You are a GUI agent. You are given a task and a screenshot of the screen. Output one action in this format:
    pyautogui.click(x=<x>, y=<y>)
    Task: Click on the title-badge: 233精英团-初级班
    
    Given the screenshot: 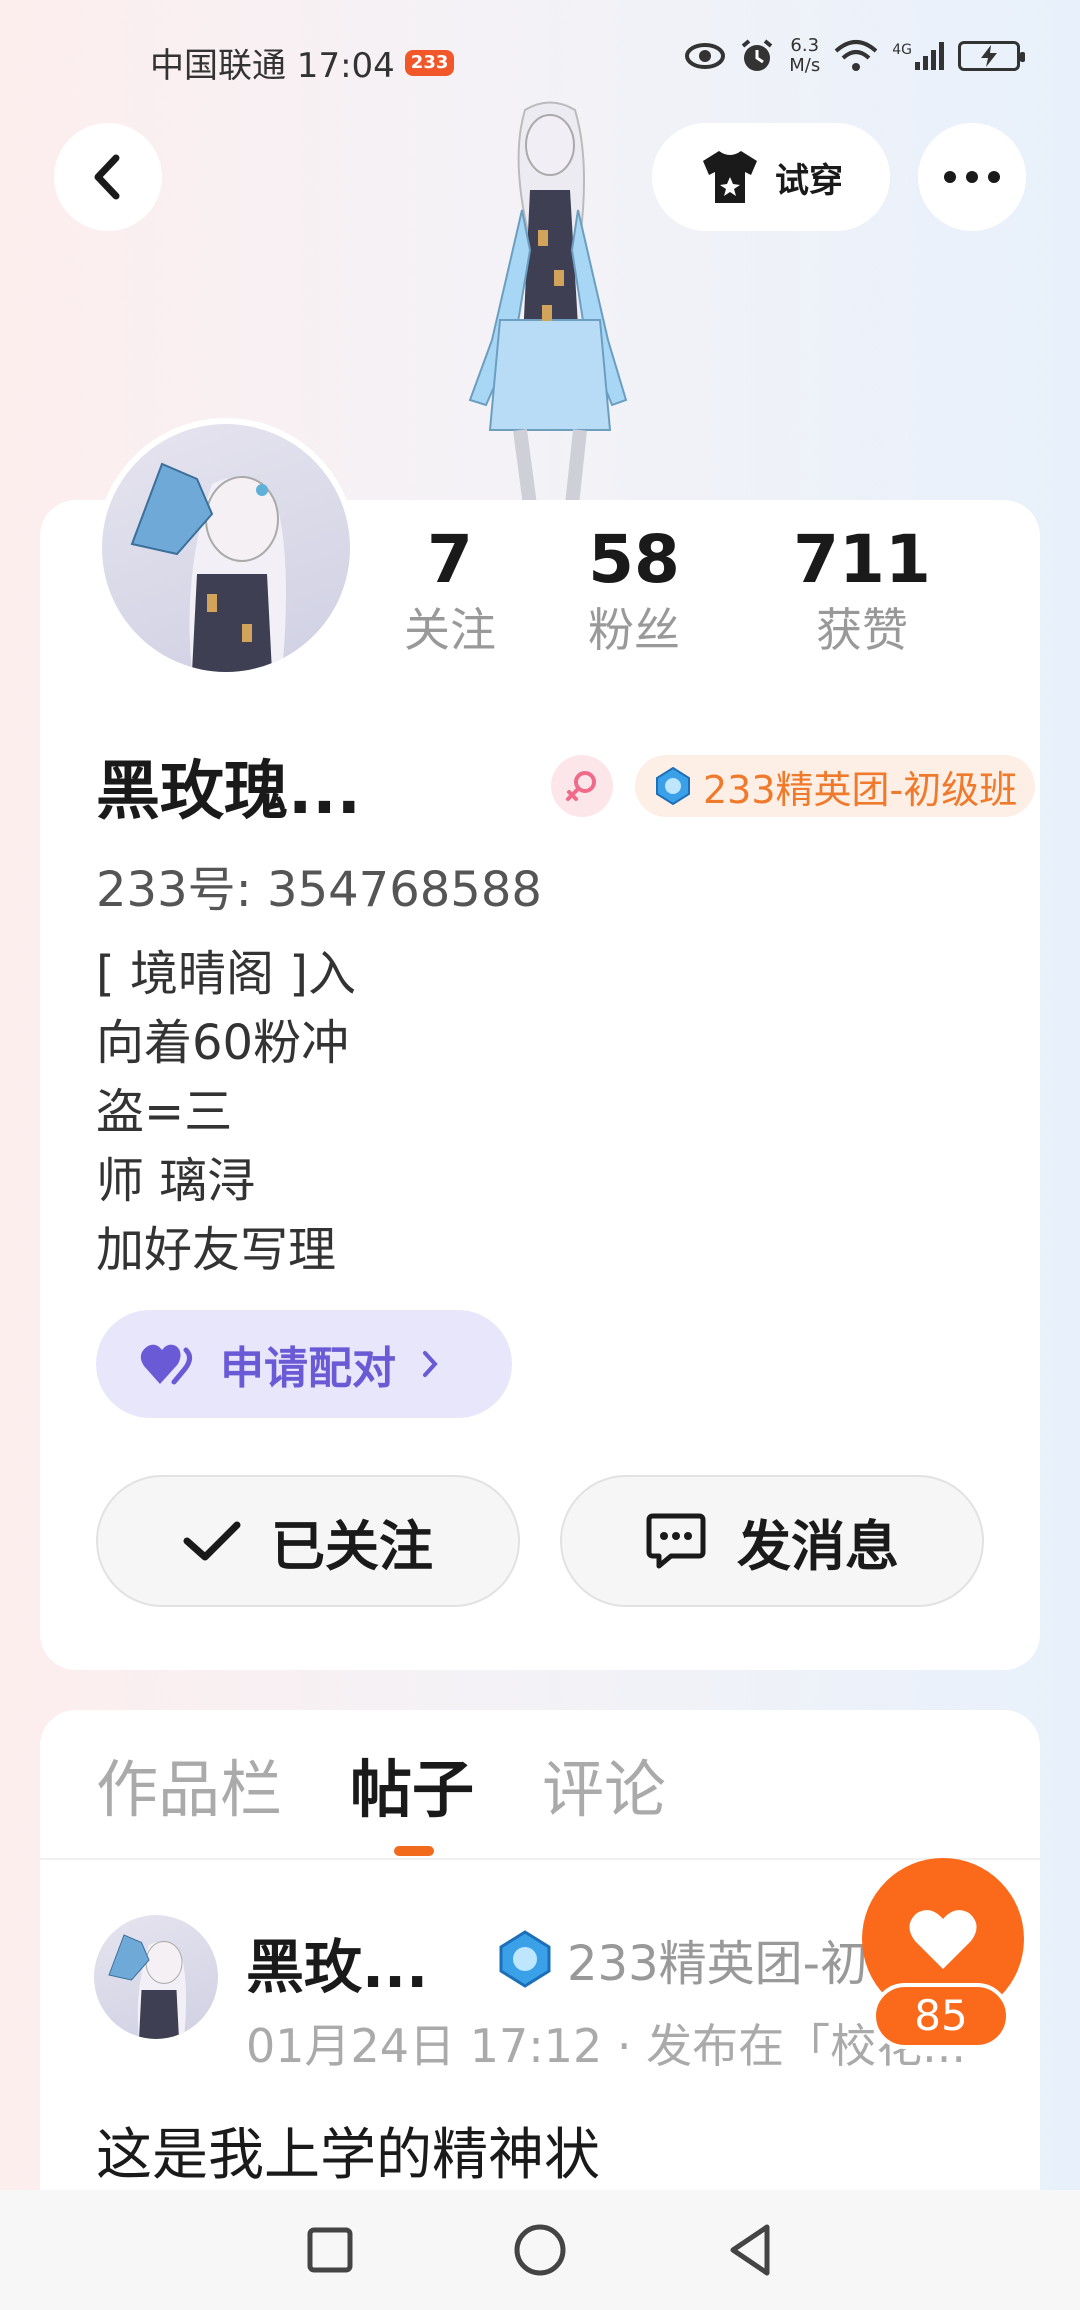 What is the action you would take?
    pyautogui.click(x=835, y=786)
    